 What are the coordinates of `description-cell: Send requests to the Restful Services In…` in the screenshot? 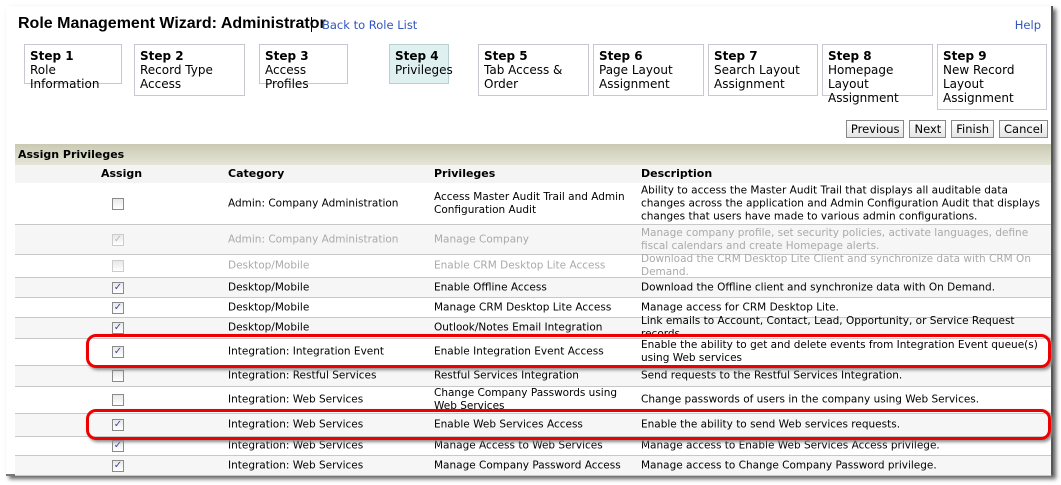 It's located at (772, 375).